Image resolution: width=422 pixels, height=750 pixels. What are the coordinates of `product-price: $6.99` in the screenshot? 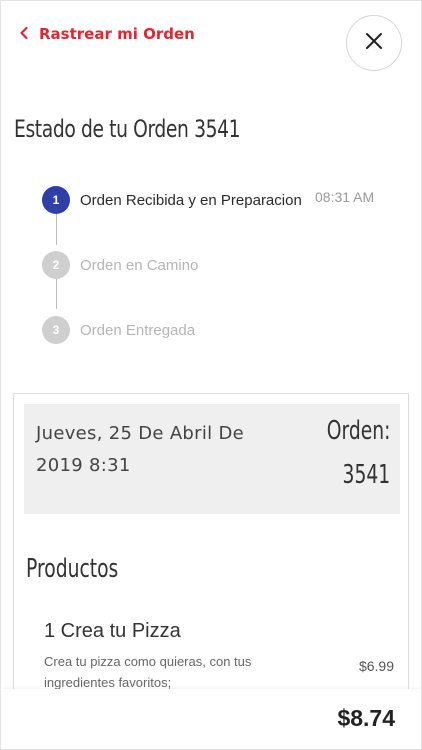 It's located at (376, 666).